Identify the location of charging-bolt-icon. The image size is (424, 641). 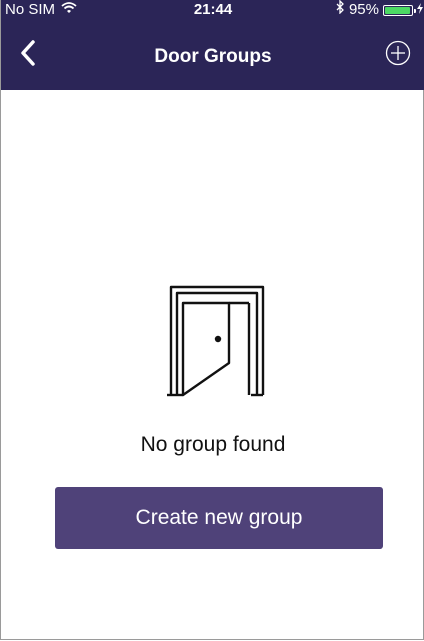
(420, 10).